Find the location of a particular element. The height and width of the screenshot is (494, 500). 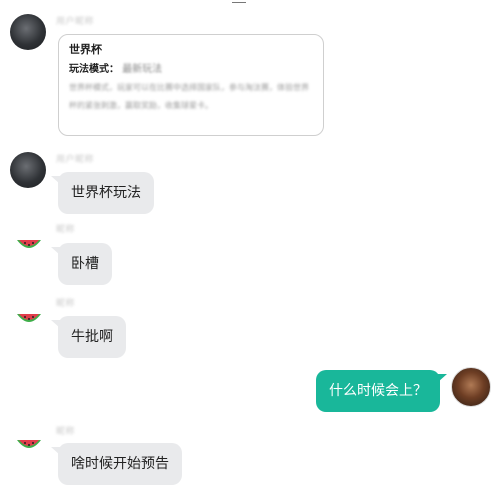

message-bubble: 啥时候开始预告 is located at coordinates (116, 464).